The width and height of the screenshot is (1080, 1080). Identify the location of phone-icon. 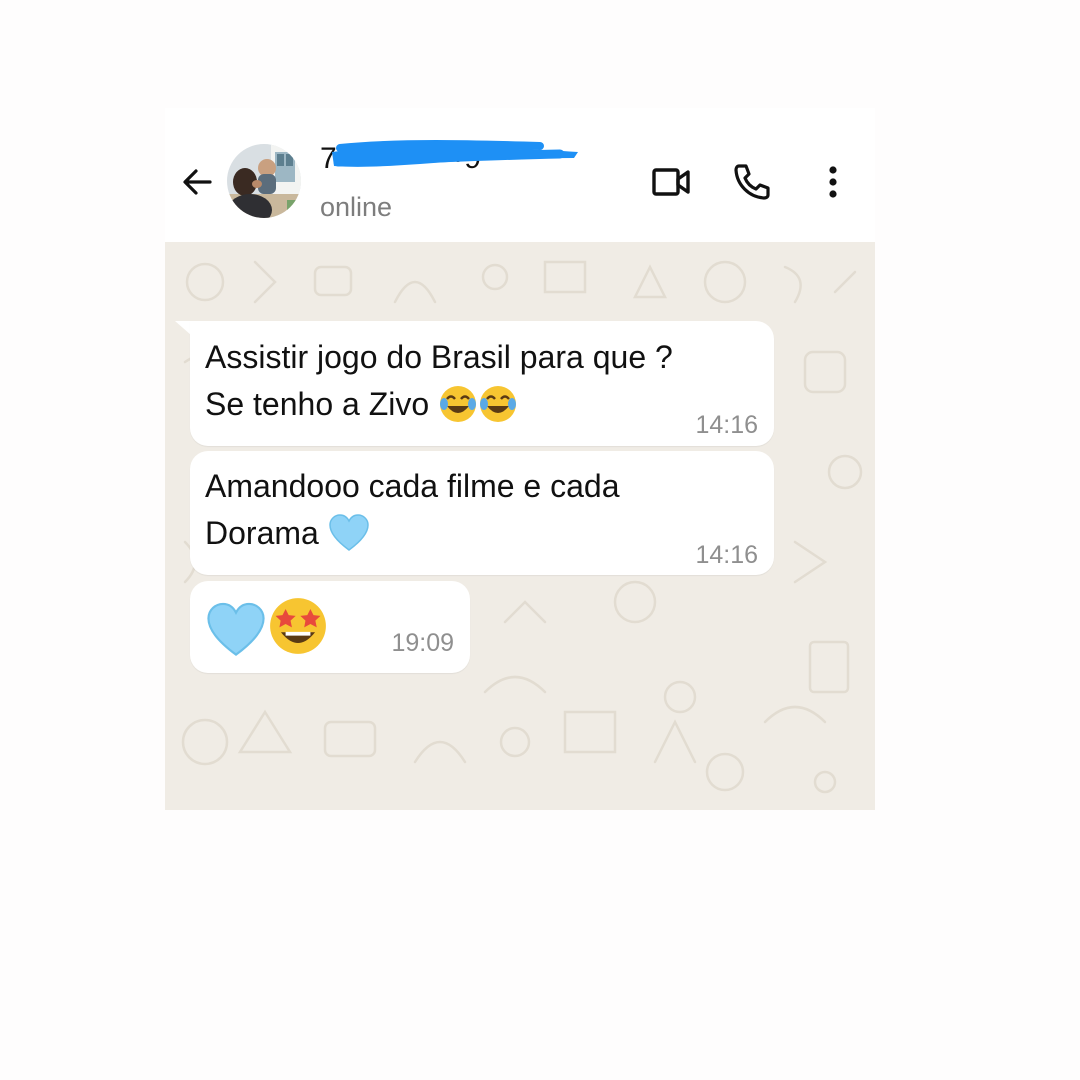
(752, 182).